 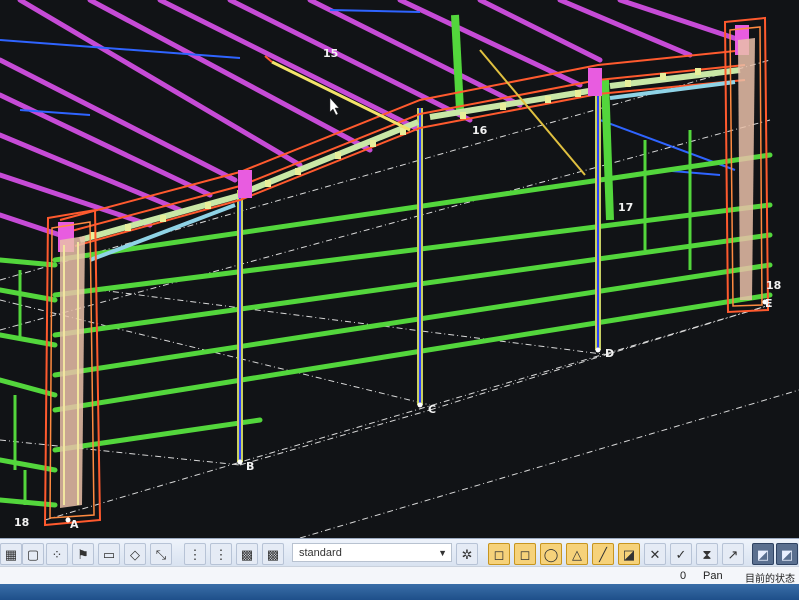 What do you see at coordinates (57, 554) in the screenshot?
I see `snap-grid-icon: ⁘` at bounding box center [57, 554].